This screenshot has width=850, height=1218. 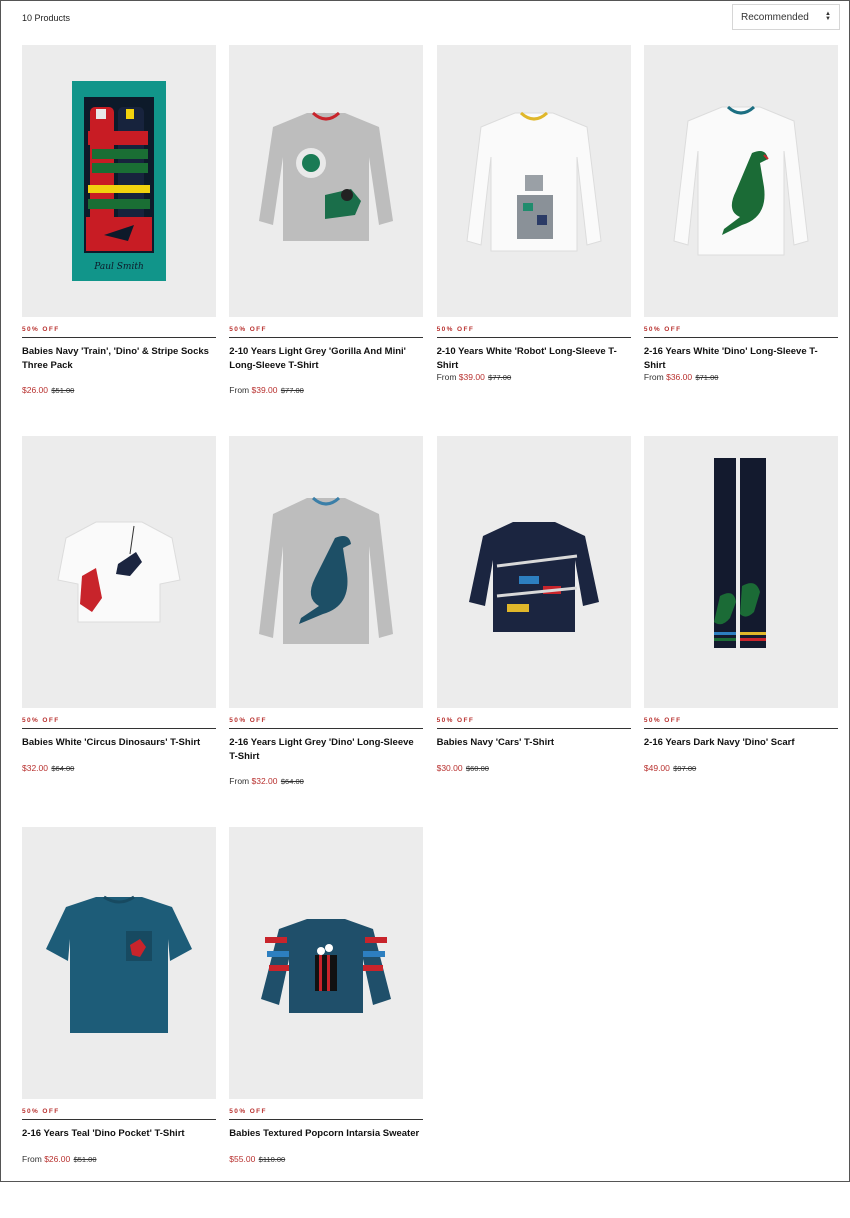 What do you see at coordinates (118, 267) in the screenshot?
I see `svg-text: Paul Smith` at bounding box center [118, 267].